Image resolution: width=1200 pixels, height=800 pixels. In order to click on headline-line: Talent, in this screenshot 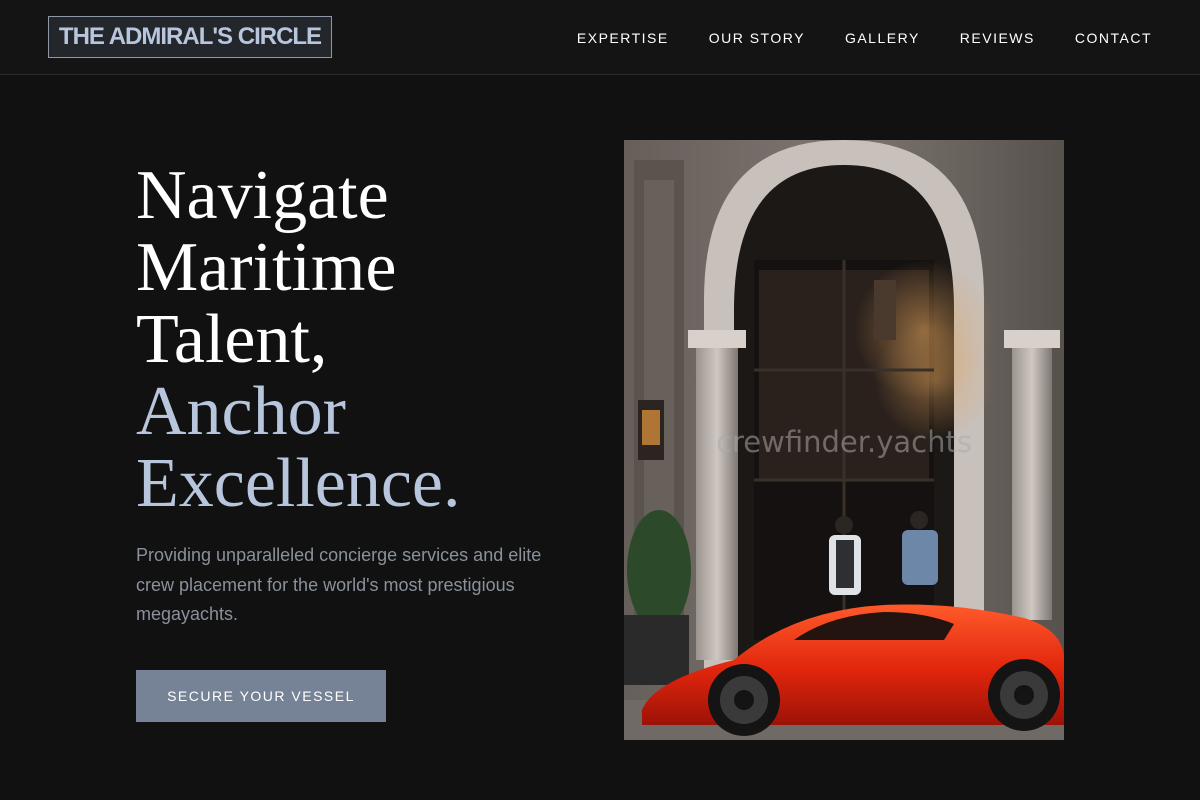, I will do `click(232, 339)`.